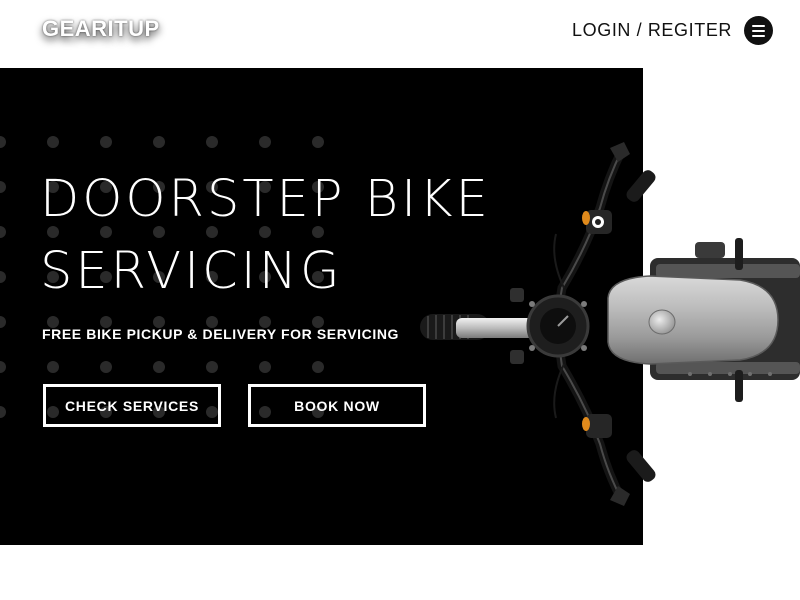  I want to click on hamburger-menu-icon, so click(758, 30).